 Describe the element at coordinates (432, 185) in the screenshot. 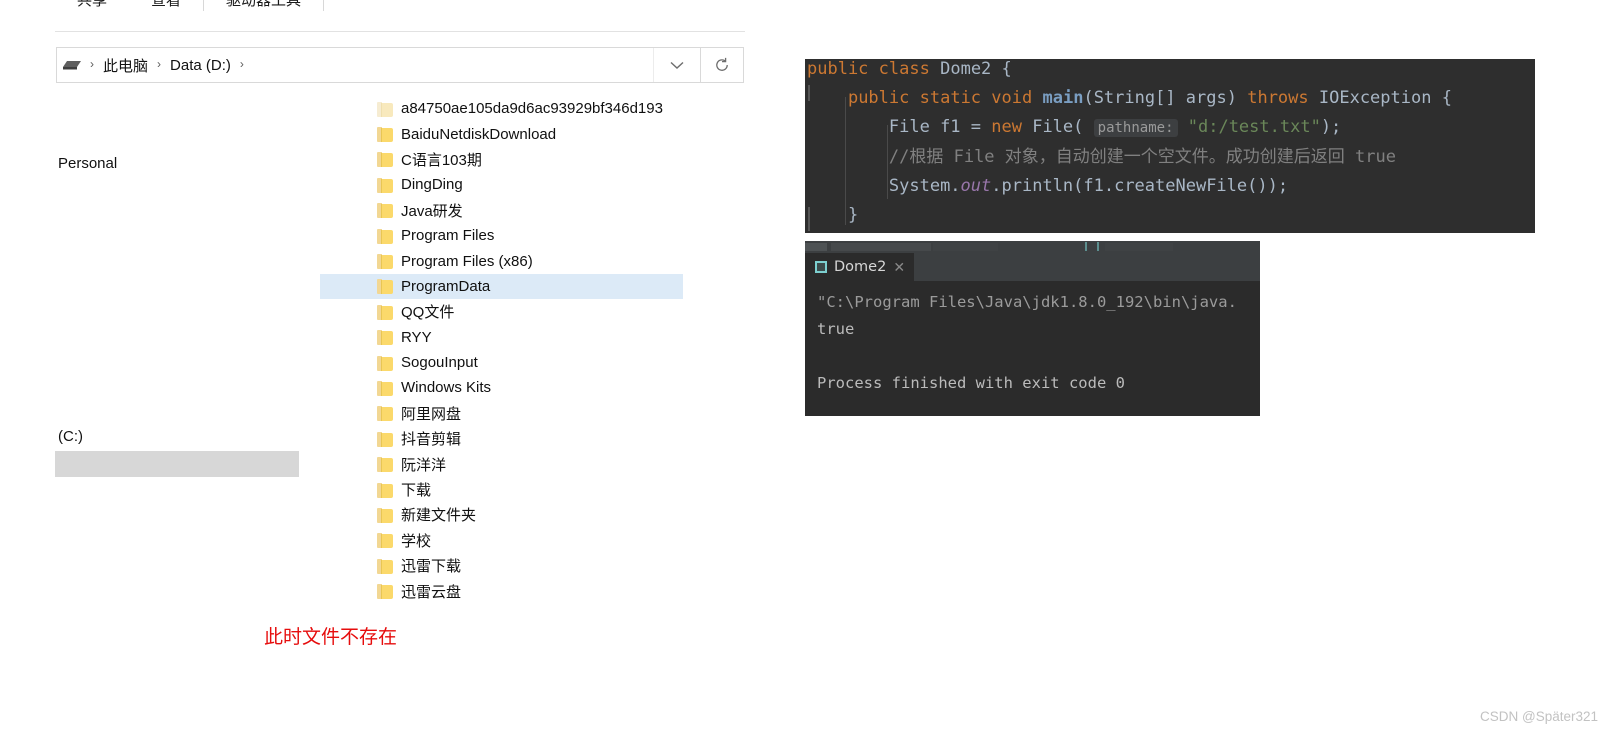

I see `file-name: DingDing` at that location.